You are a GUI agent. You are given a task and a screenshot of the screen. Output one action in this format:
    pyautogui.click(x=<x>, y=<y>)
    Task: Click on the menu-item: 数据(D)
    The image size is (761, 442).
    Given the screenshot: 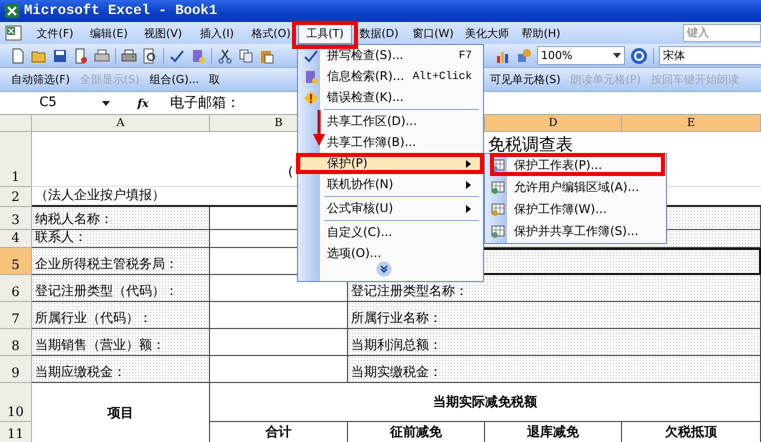 What is the action you would take?
    pyautogui.click(x=379, y=33)
    